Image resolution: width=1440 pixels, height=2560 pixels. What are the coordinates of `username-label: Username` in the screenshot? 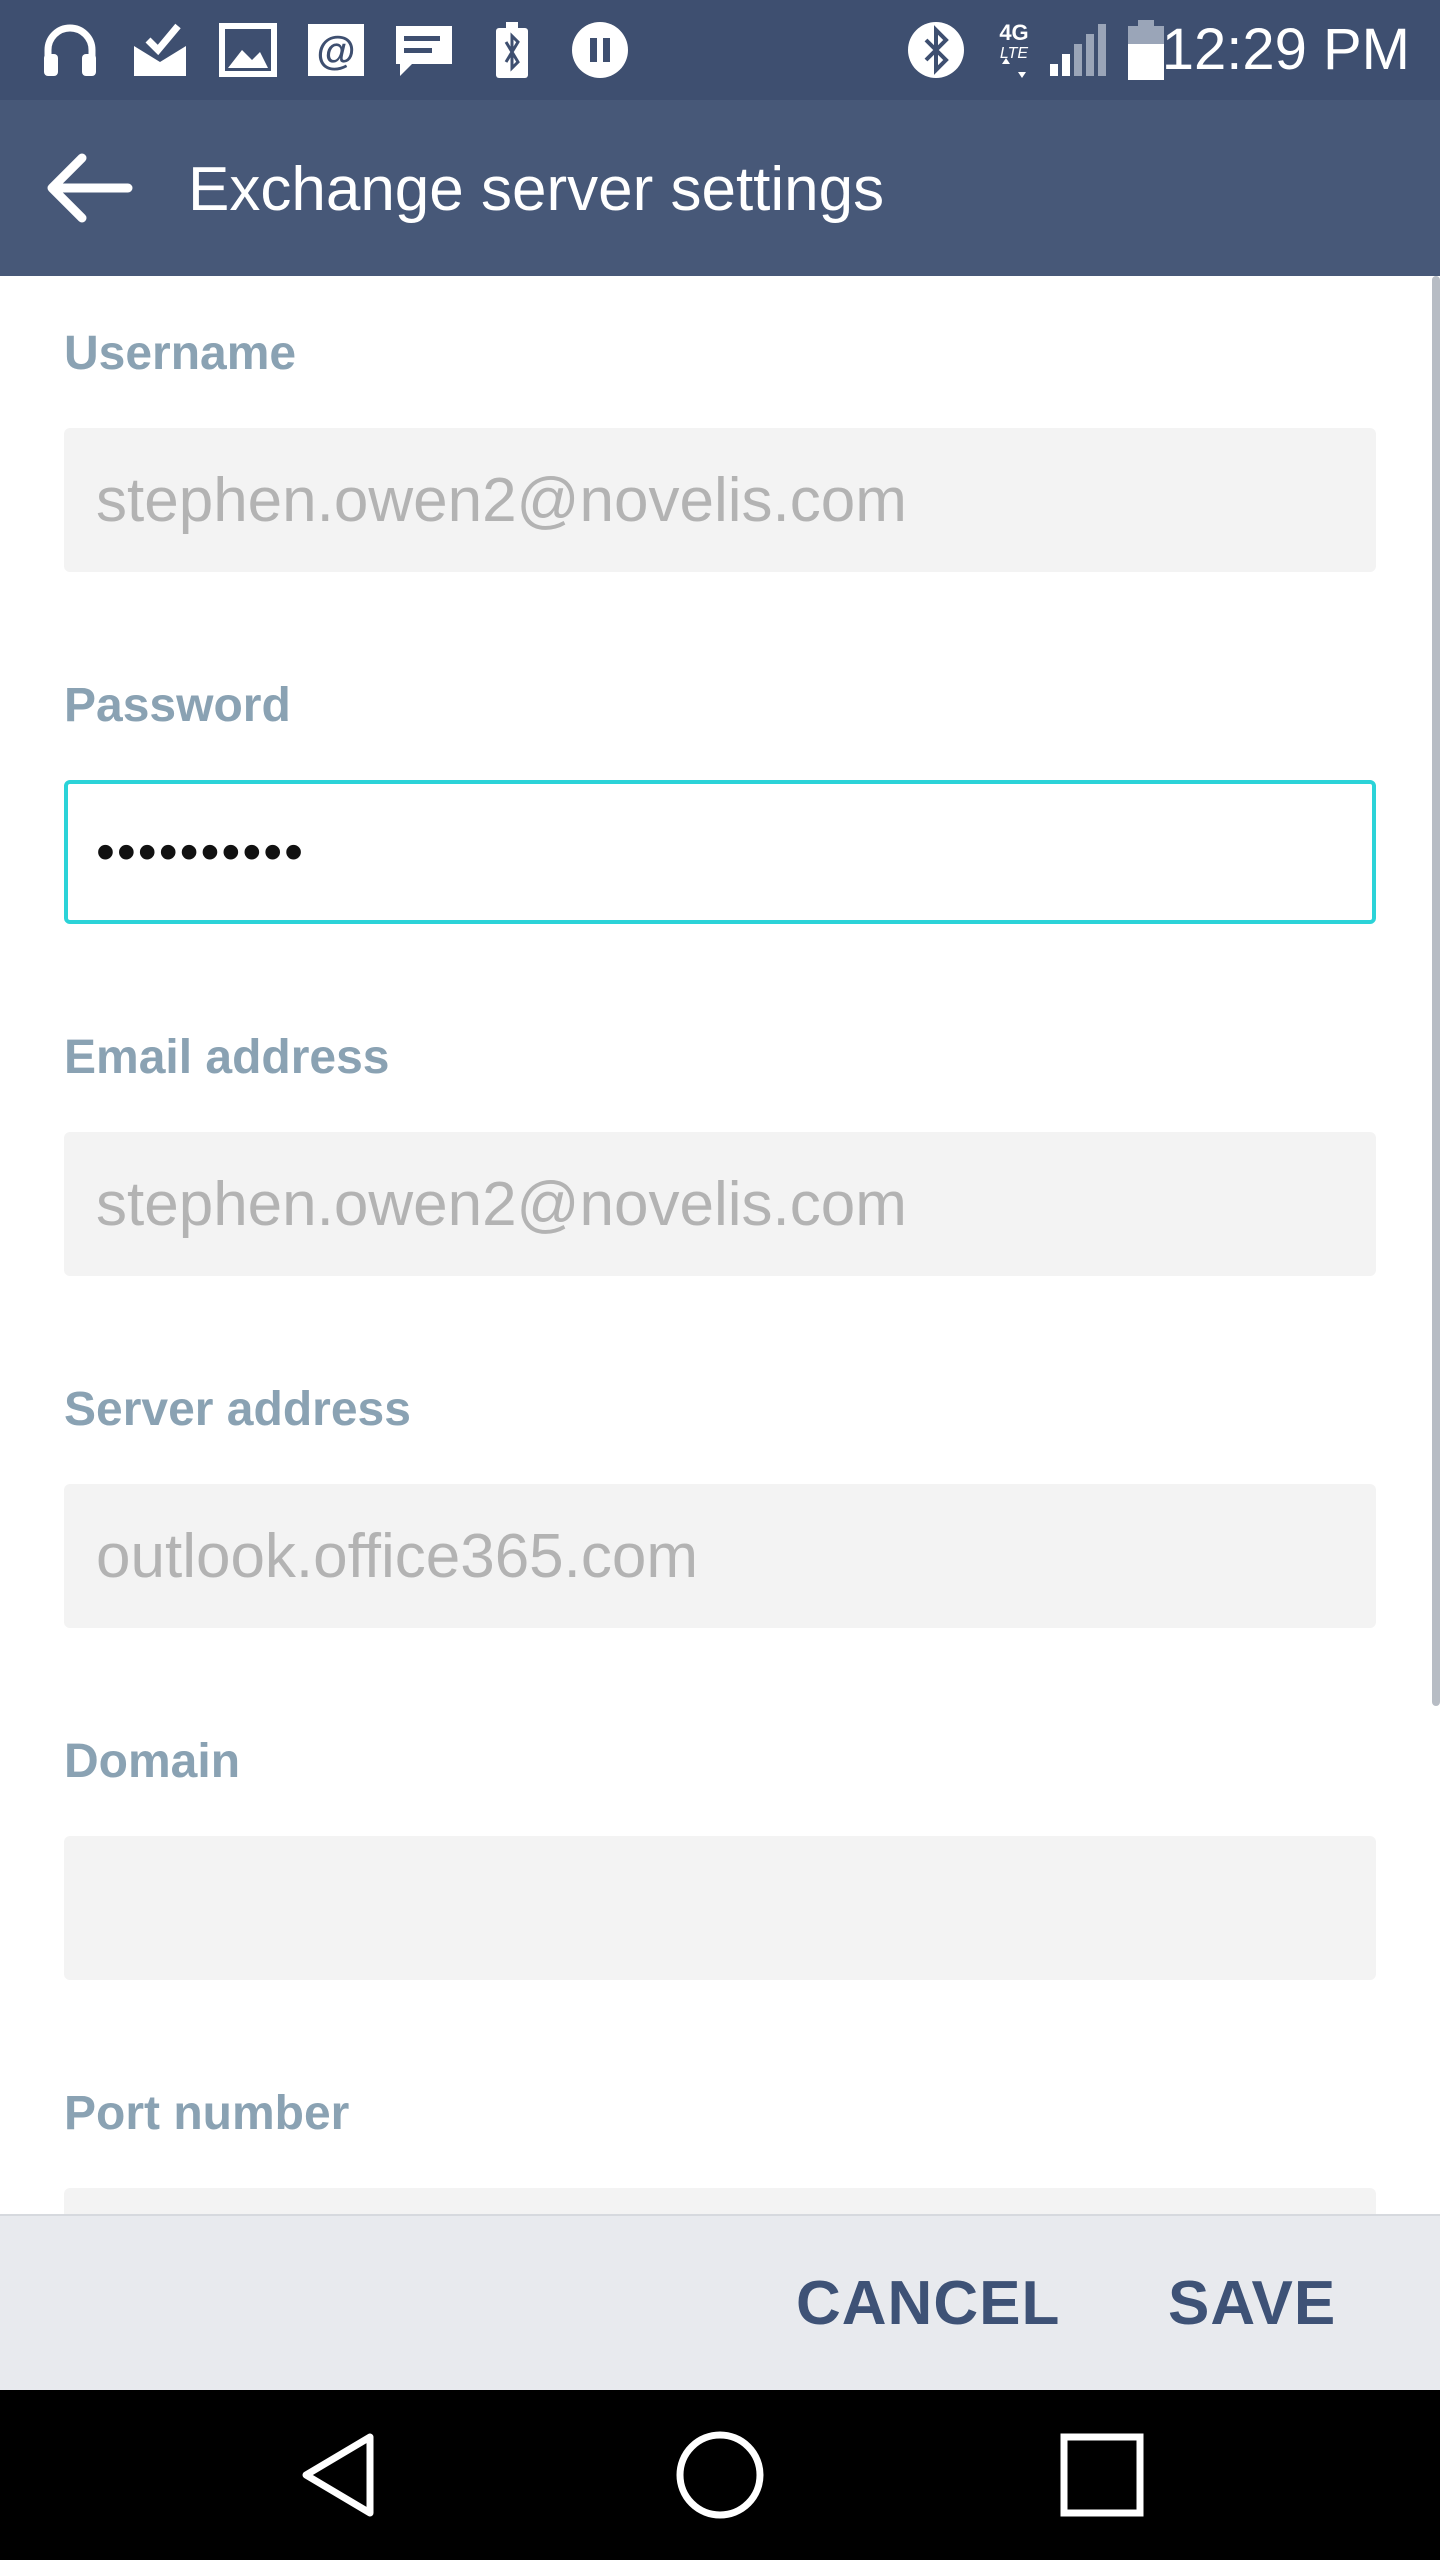 It's located at (180, 353).